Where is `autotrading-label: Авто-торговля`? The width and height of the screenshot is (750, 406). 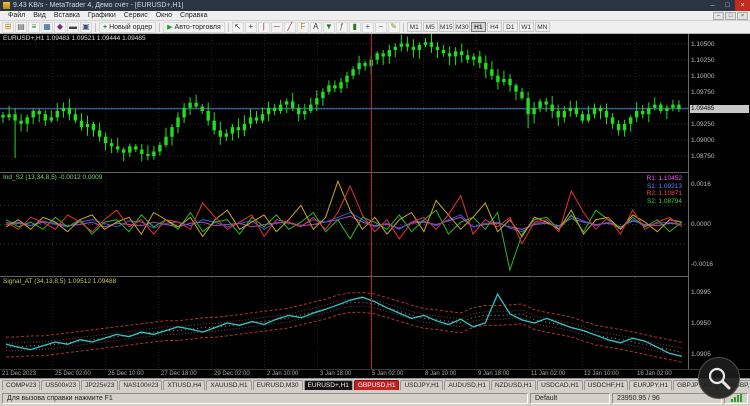 autotrading-label: Авто-торговля is located at coordinates (197, 27).